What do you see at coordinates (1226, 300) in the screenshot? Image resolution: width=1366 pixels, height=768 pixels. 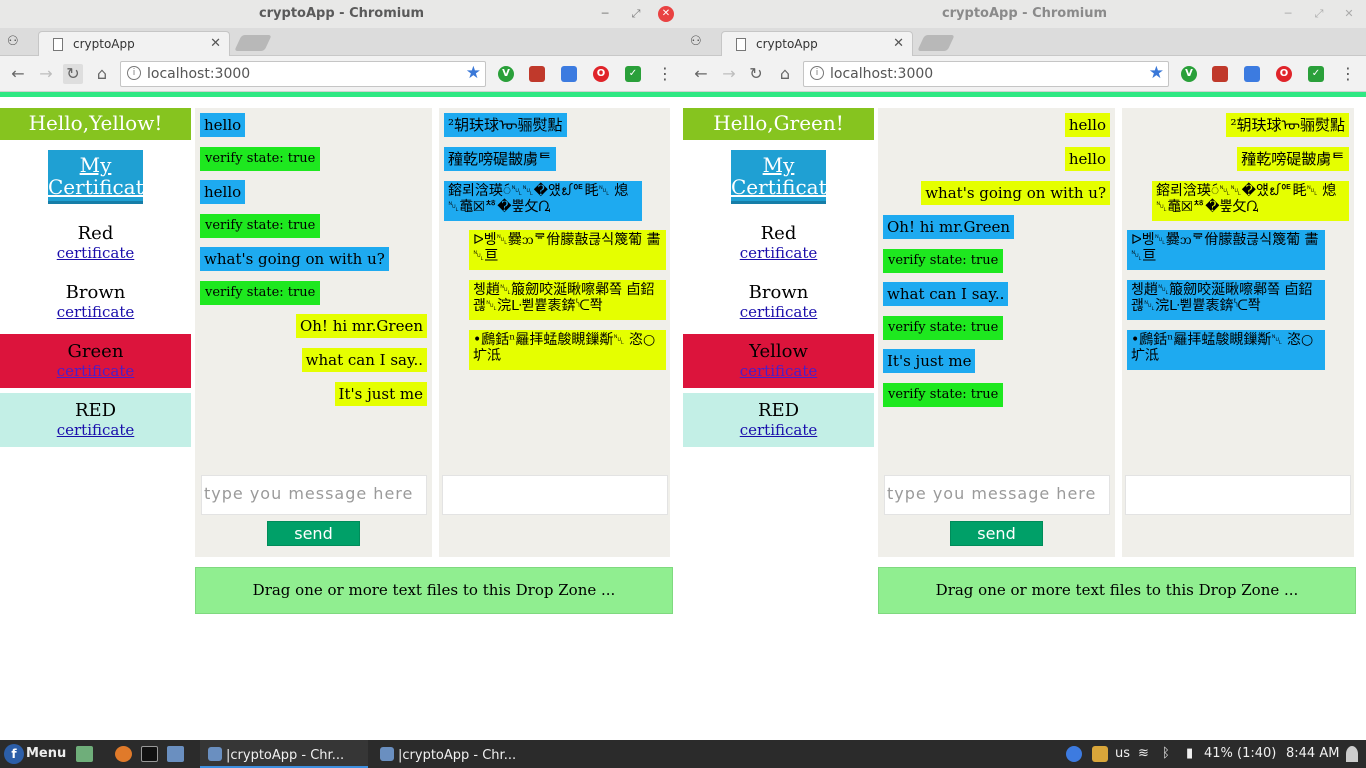 I see `cipher-bubble: 쳉趙␀箙劒咬涎瞅嚓鄵쫔 卣鉊괞␀浣ᒷ쀧쁕袠錛ᔍ쫙` at bounding box center [1226, 300].